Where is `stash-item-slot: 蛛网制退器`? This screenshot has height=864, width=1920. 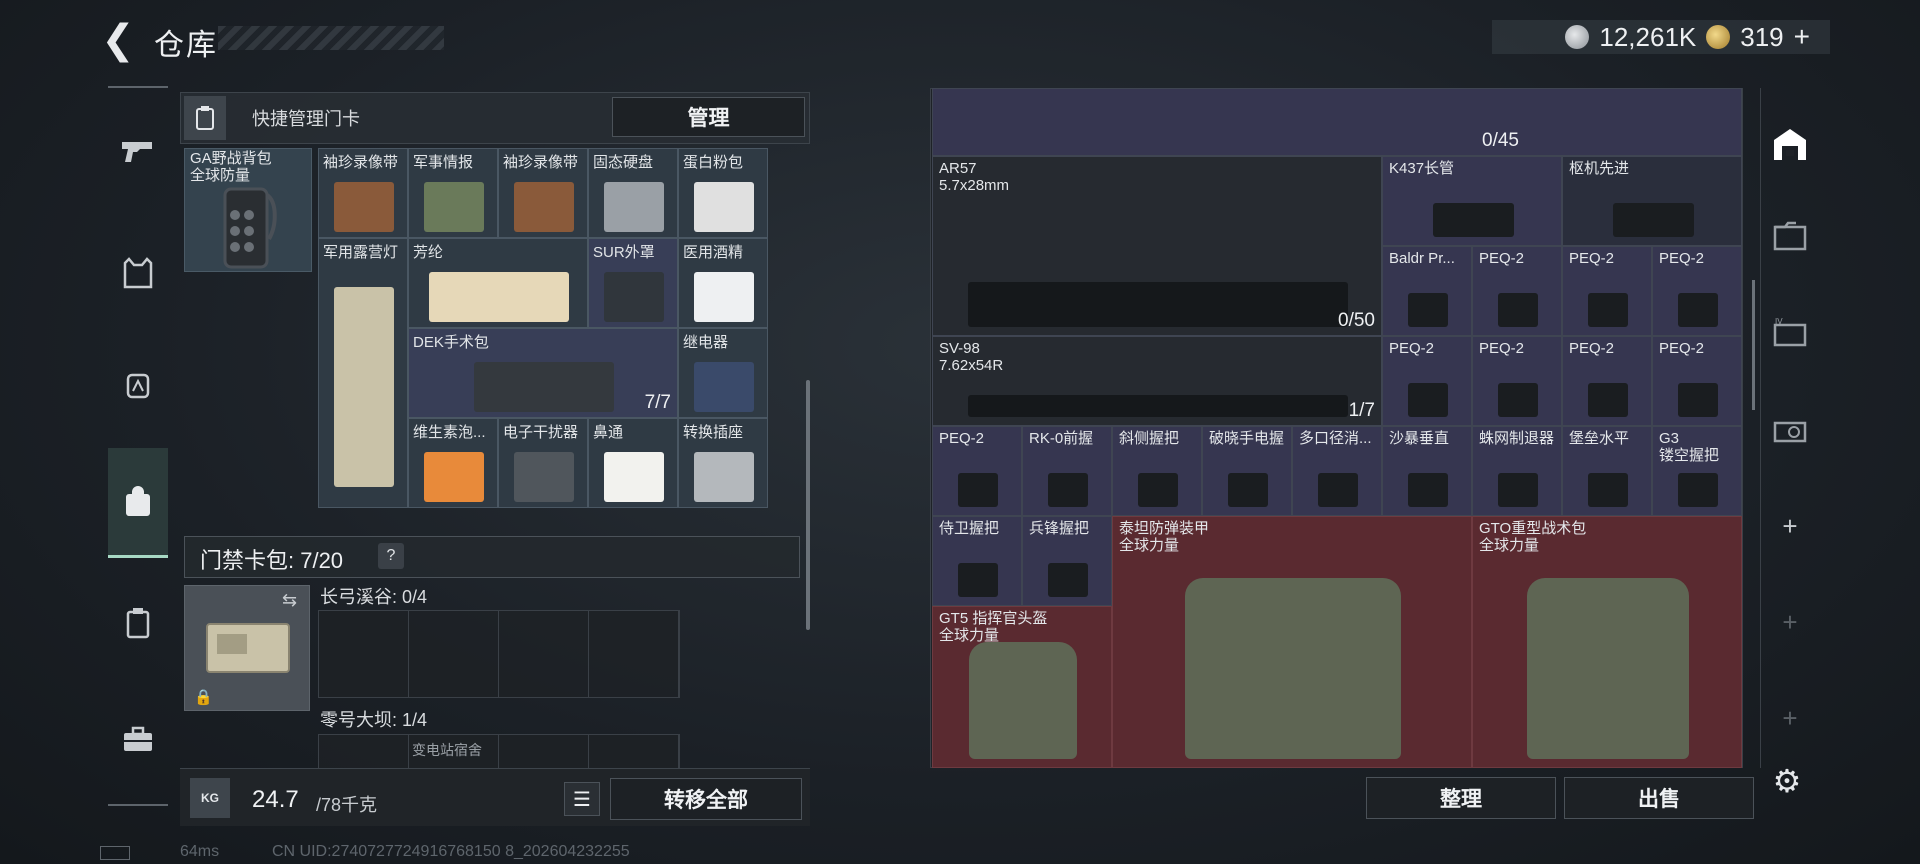
stash-item-slot: 蛛网制退器 is located at coordinates (1517, 471).